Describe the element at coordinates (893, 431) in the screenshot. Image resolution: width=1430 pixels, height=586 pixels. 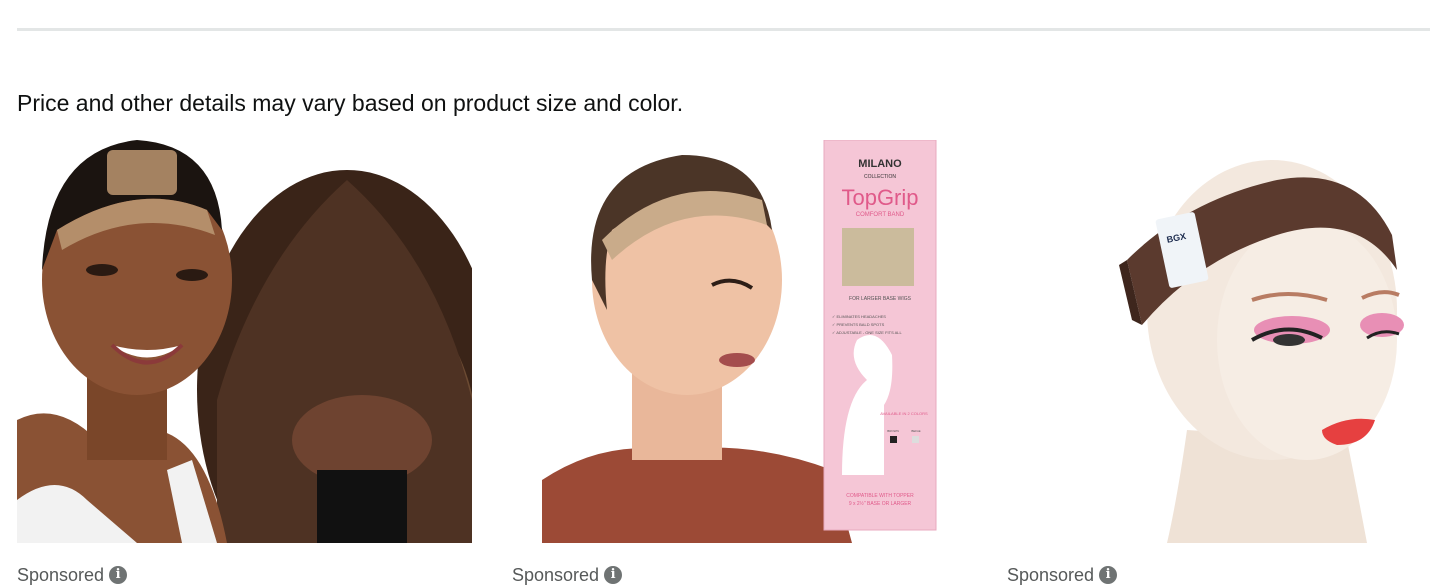
I see `package-color-brown: BROWN` at that location.